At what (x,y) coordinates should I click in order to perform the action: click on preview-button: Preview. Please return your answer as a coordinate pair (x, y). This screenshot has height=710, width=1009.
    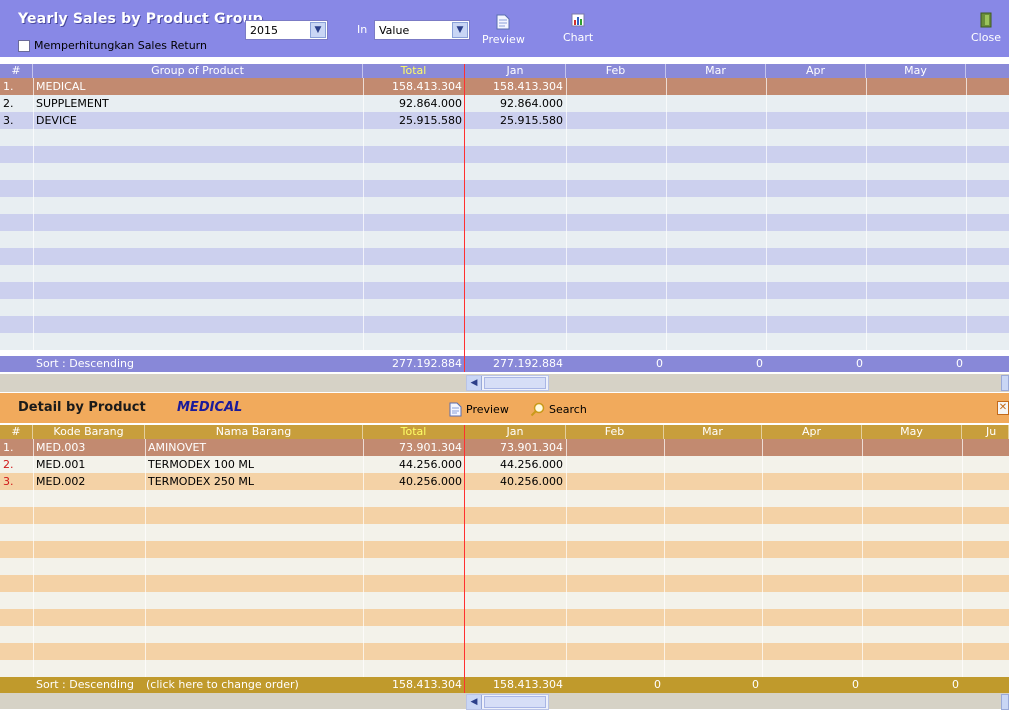
    Looking at the image, I should click on (503, 30).